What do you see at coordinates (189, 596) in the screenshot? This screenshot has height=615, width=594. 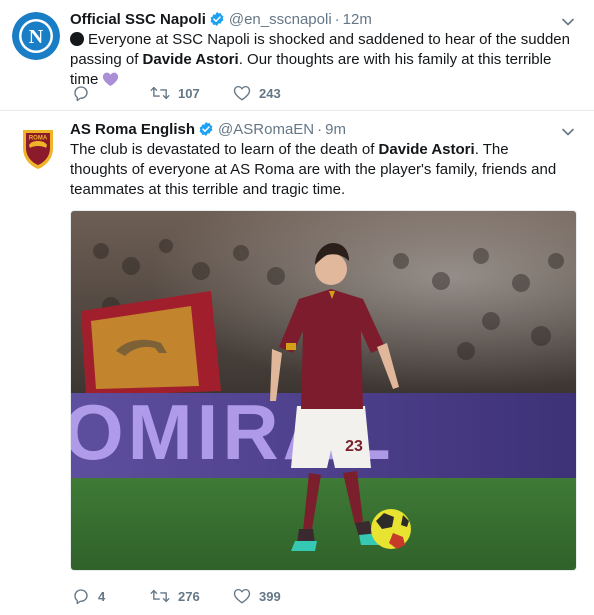 I see `retweet-count: 276` at bounding box center [189, 596].